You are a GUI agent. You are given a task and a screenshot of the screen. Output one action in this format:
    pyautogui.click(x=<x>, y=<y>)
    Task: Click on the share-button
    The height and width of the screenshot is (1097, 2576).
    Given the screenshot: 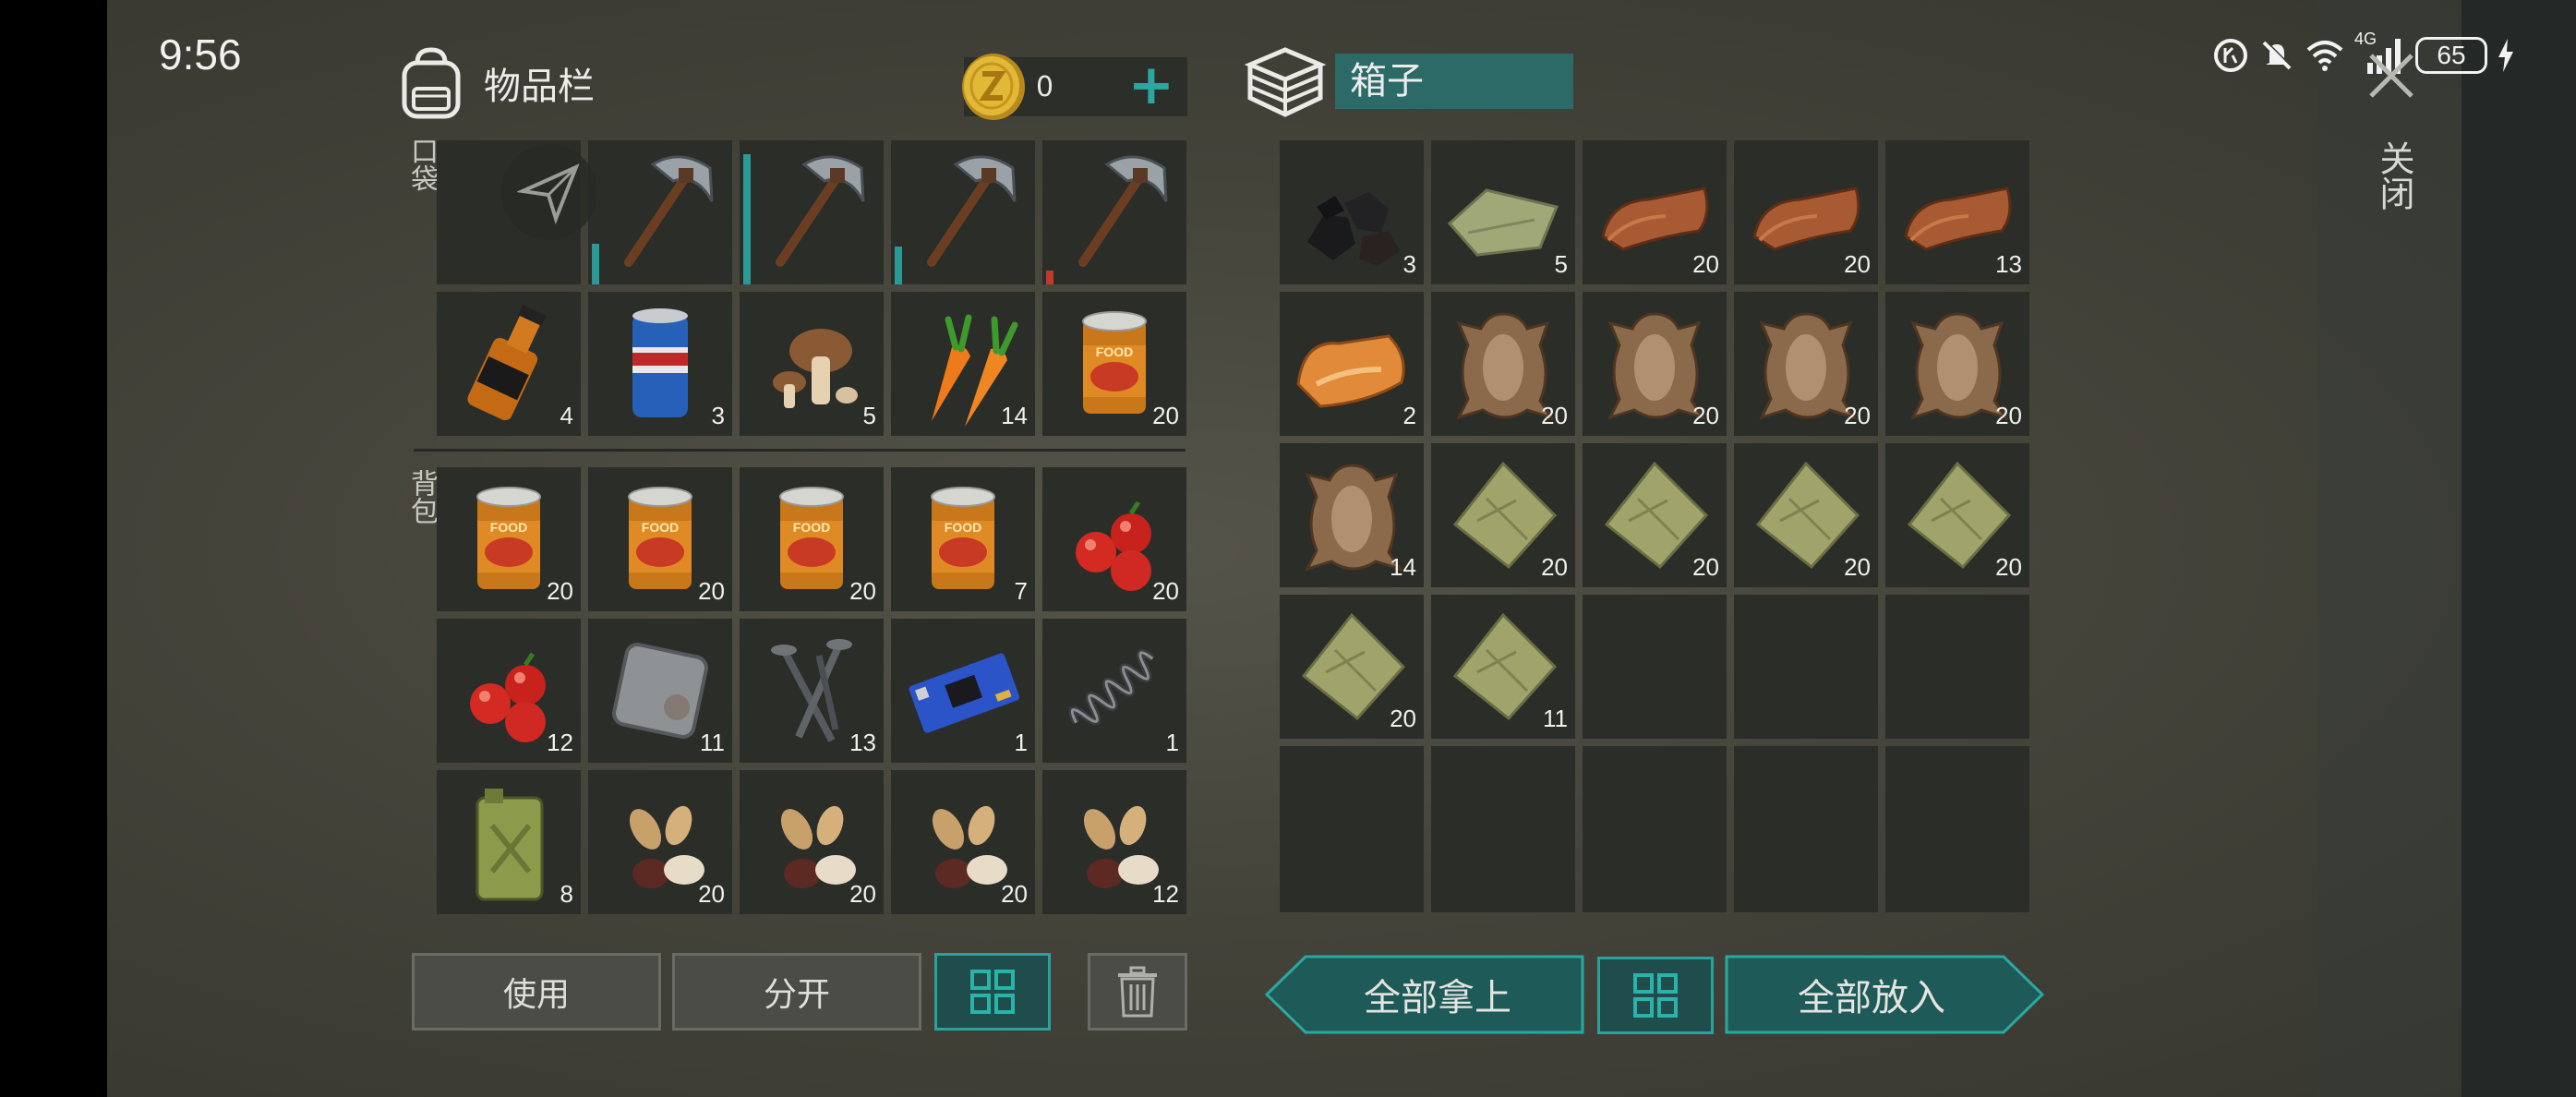 What is the action you would take?
    pyautogui.click(x=549, y=192)
    